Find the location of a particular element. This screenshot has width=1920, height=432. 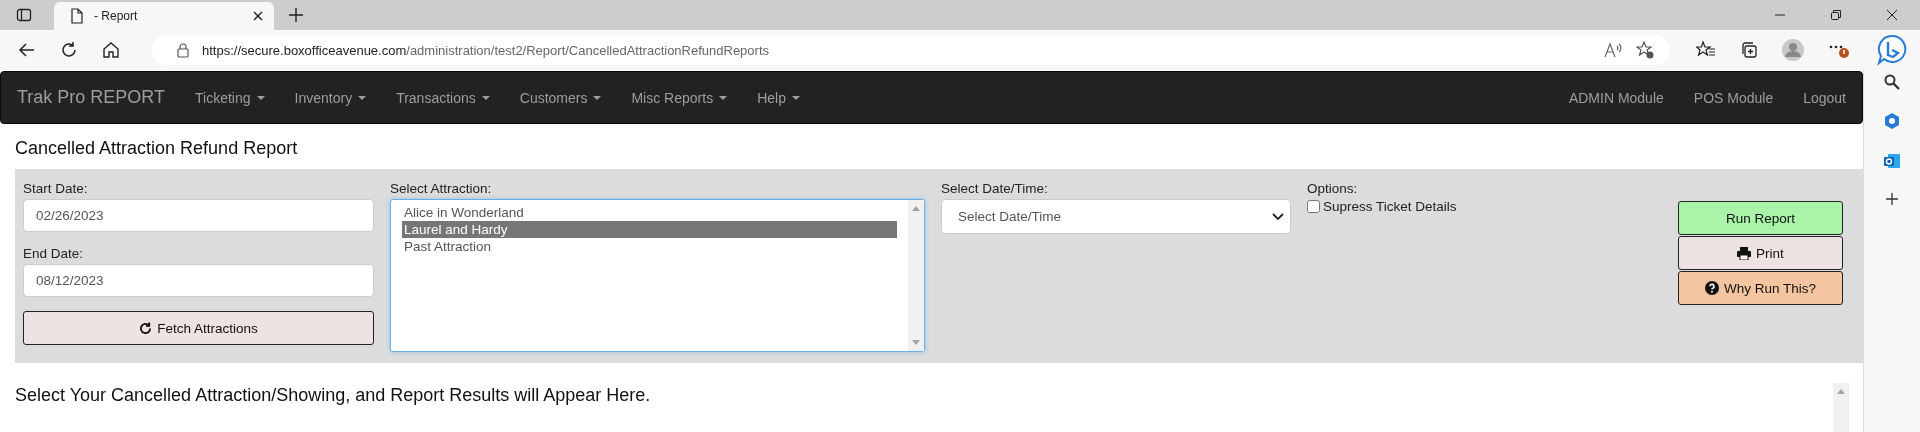

back-icon is located at coordinates (27, 50).